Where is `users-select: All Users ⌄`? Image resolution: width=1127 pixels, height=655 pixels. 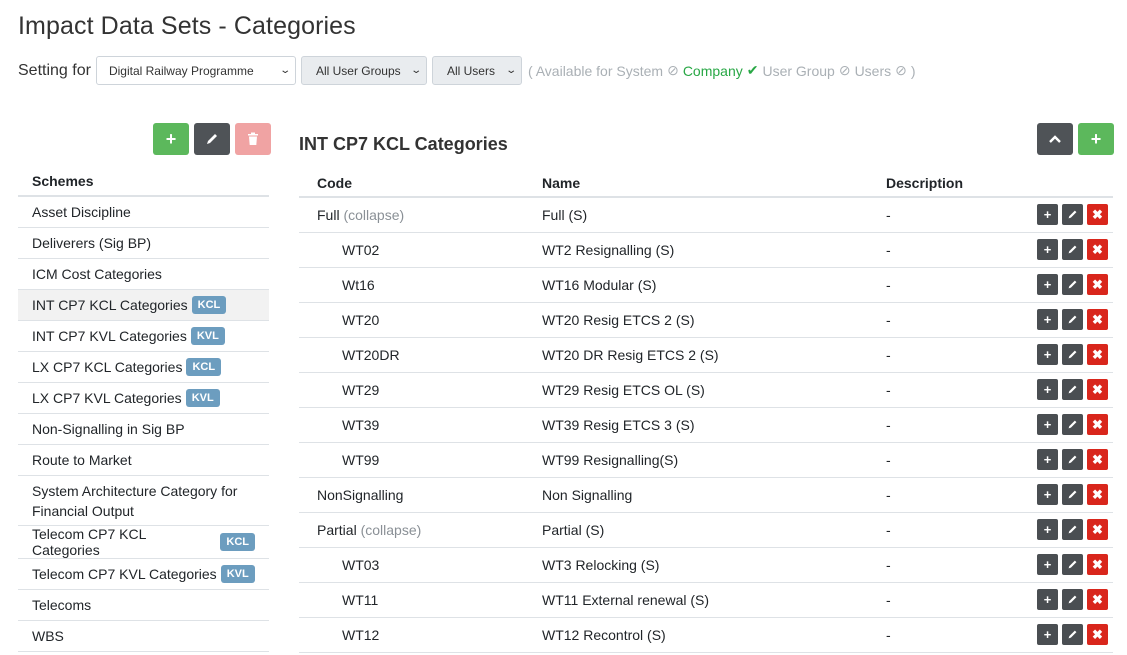 users-select: All Users ⌄ is located at coordinates (476, 70).